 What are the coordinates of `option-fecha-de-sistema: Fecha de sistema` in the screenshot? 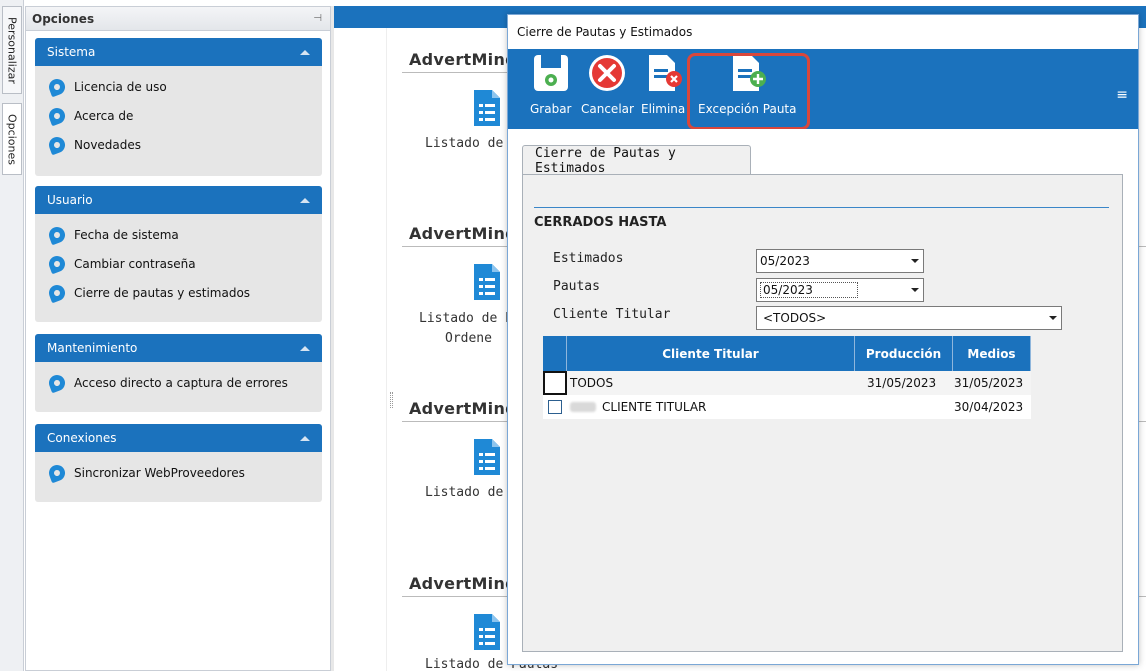 It's located at (184, 234).